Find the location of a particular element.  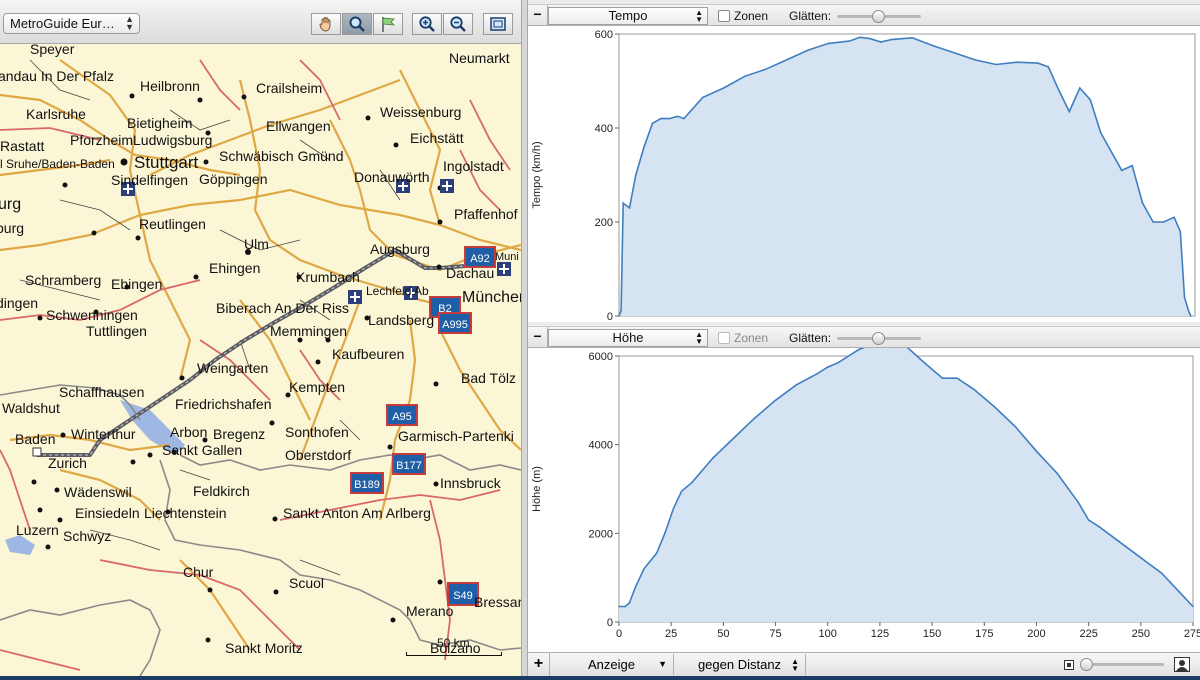

y-axis-label: Tempo (km/h) is located at coordinates (537, 174).